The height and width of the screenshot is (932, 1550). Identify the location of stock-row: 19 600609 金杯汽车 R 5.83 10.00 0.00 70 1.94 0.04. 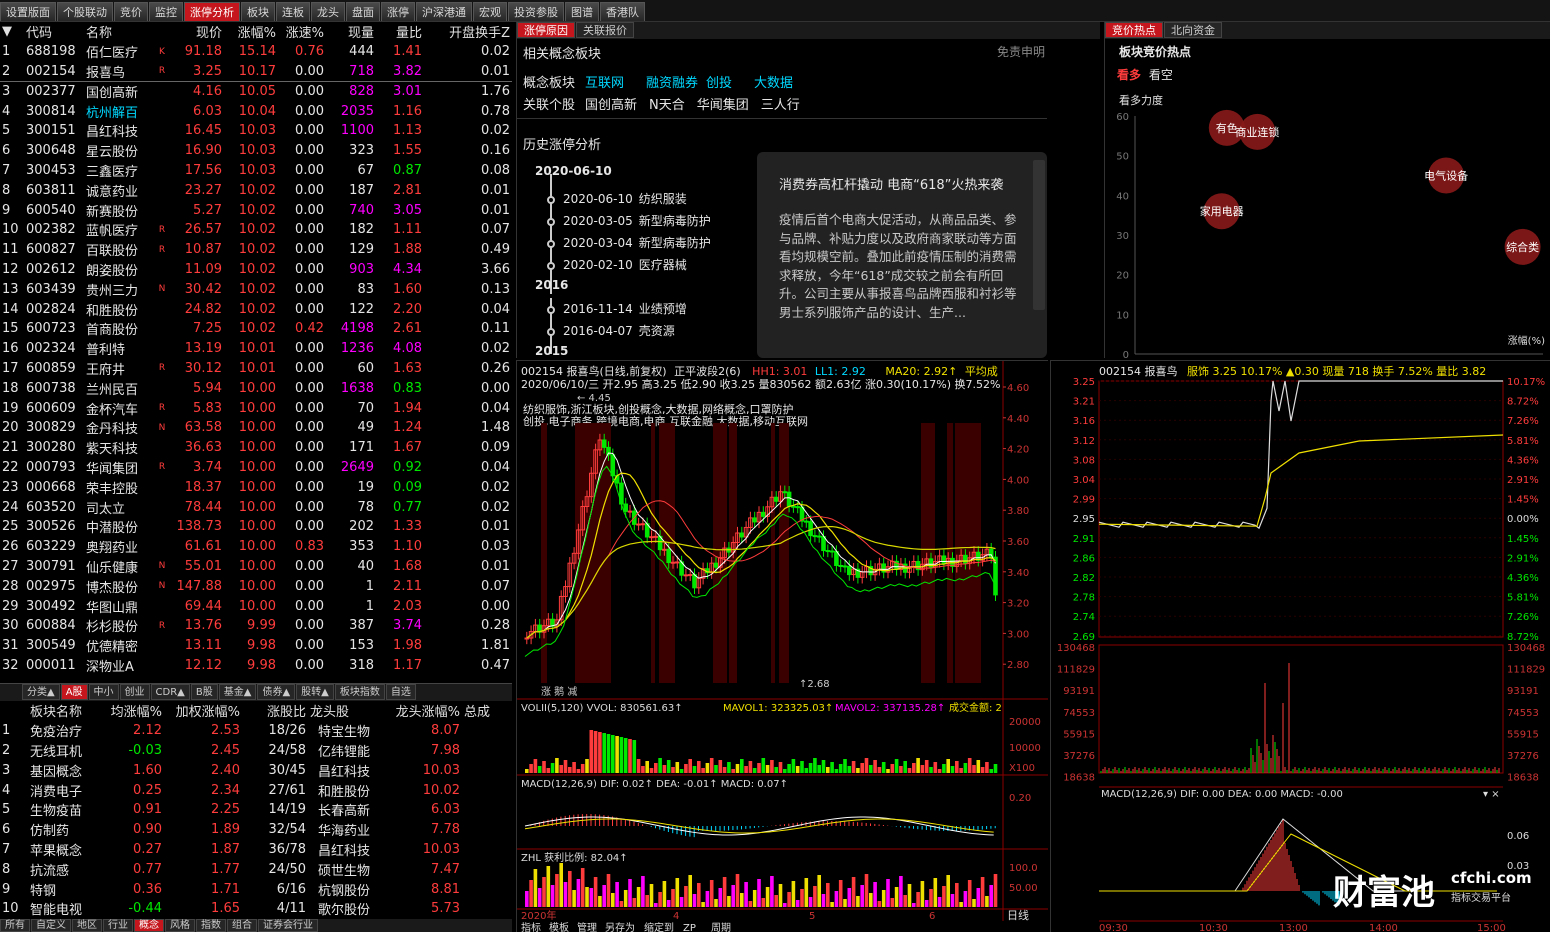
(256, 408).